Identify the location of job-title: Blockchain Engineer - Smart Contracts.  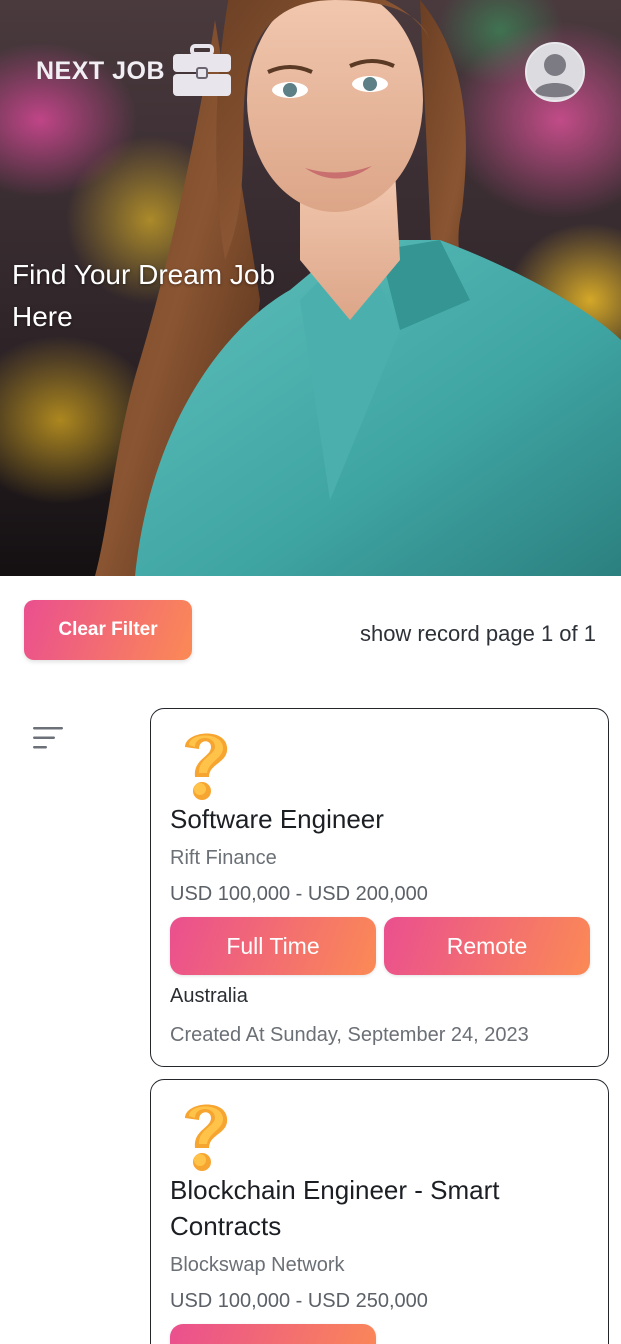
(335, 1208).